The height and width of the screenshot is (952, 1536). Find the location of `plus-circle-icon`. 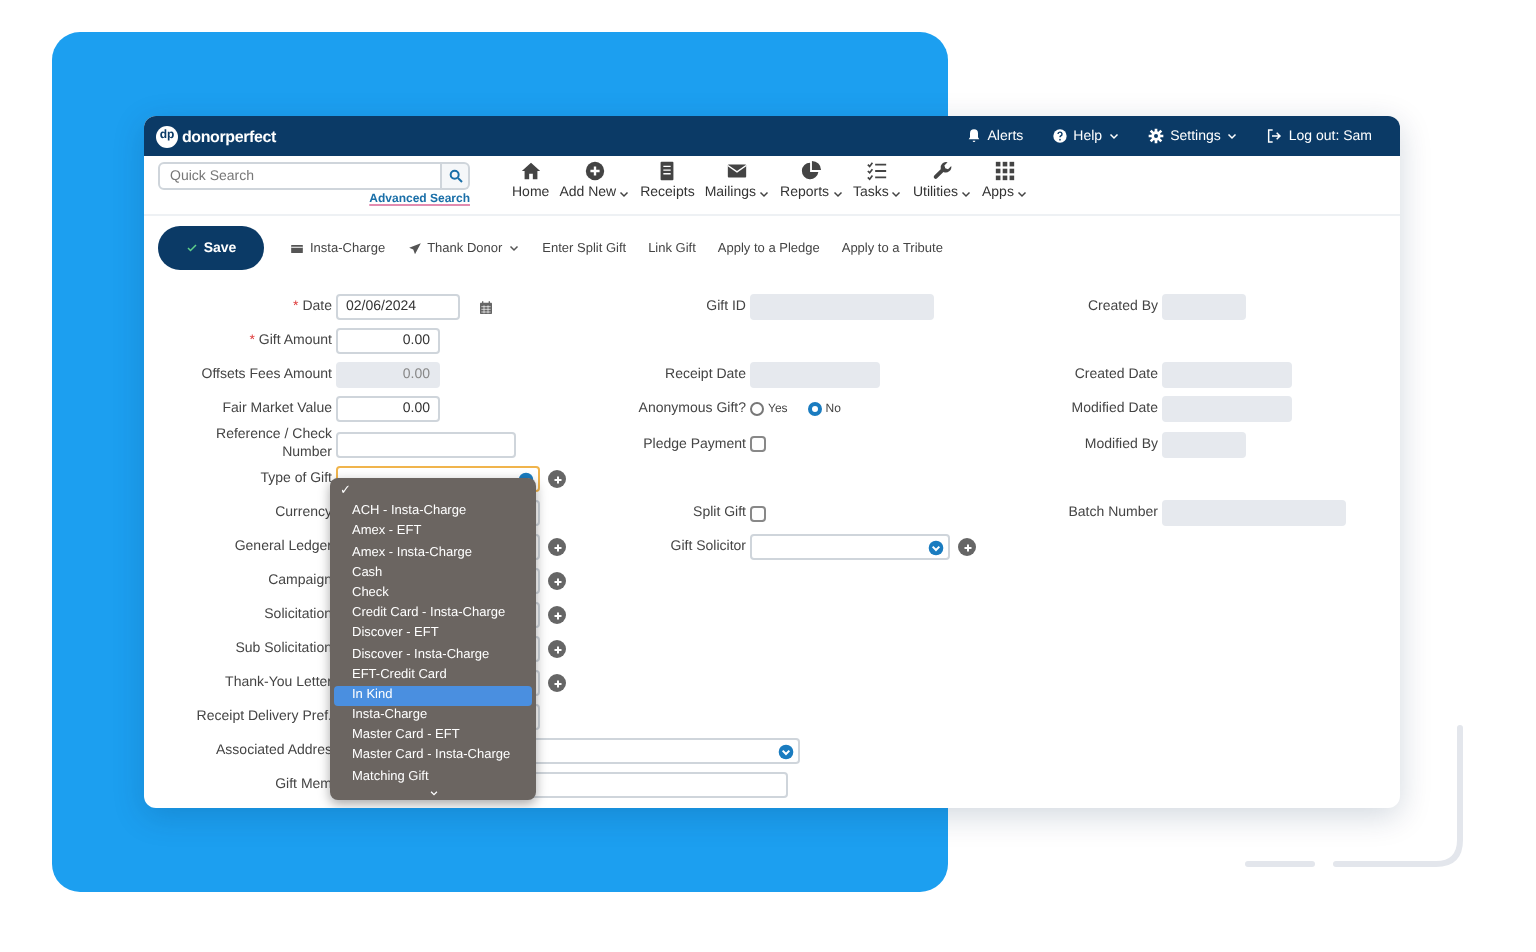

plus-circle-icon is located at coordinates (594, 171).